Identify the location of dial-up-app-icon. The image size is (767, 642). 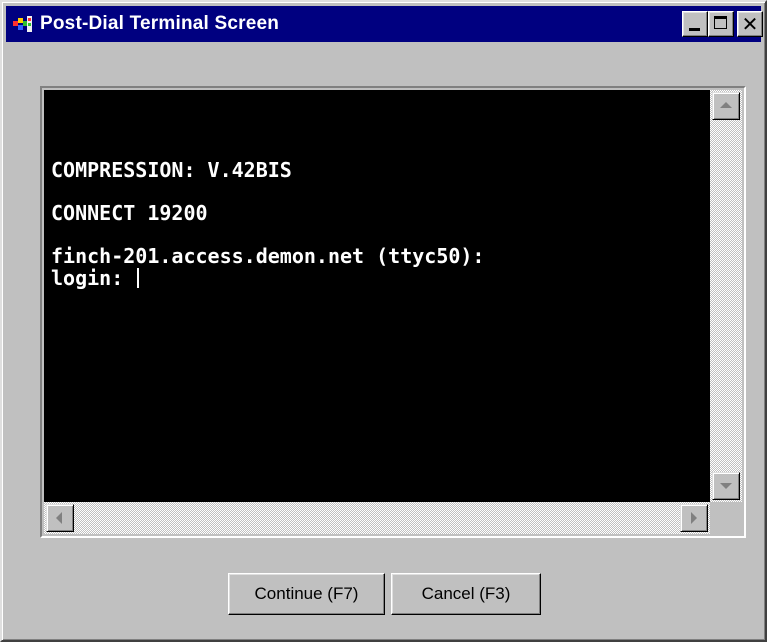
(22, 24).